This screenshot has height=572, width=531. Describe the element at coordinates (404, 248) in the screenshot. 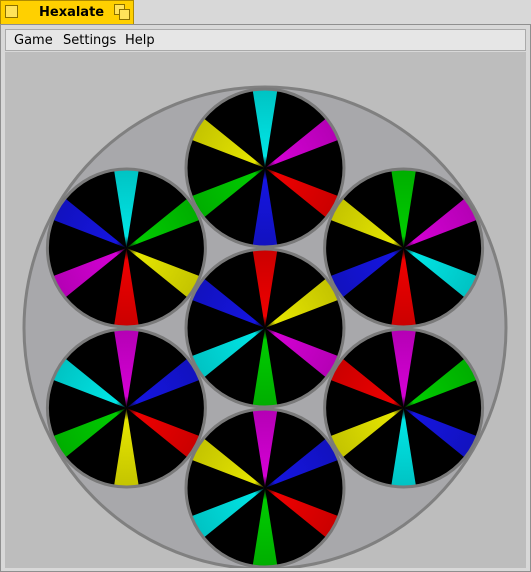

I see `piece-upper-right` at that location.